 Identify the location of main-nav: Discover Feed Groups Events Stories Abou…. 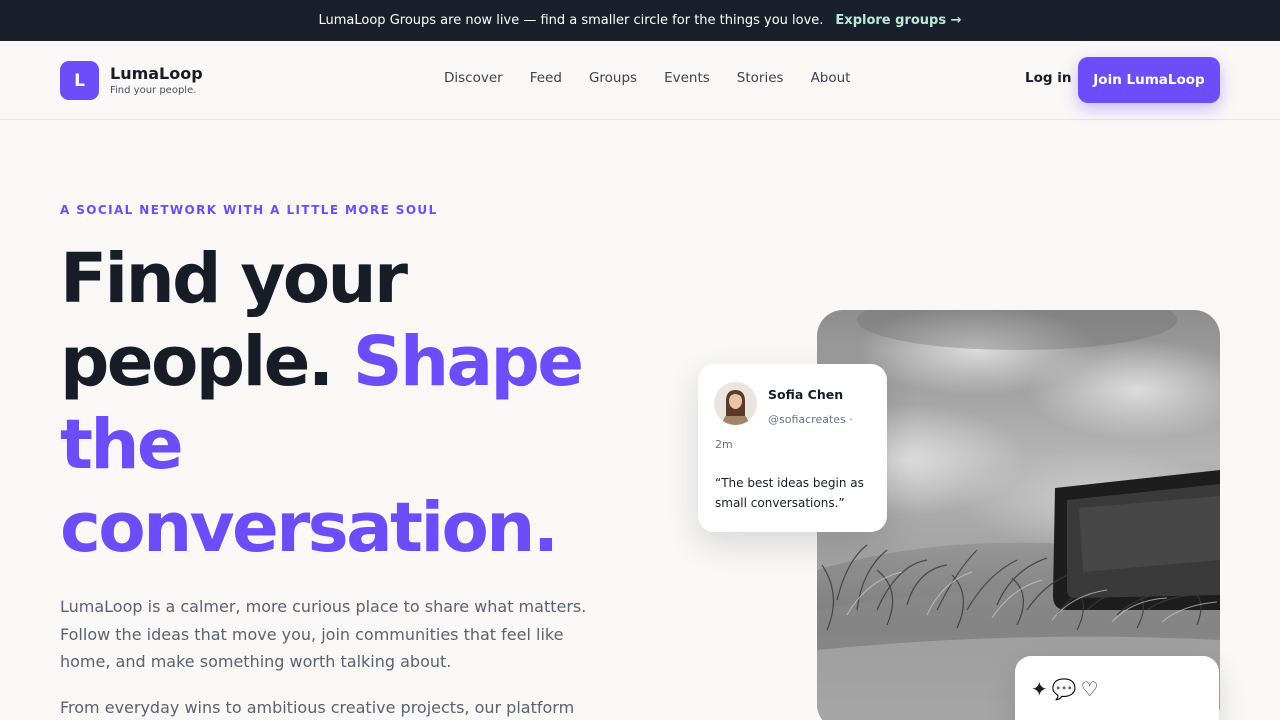
(647, 78).